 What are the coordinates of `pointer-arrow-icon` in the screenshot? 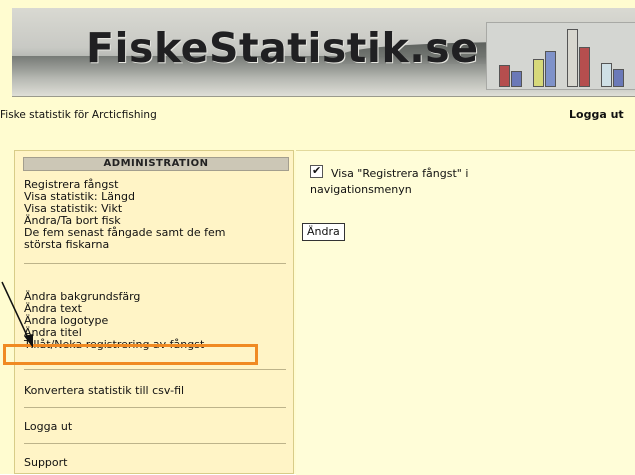 It's located at (17, 314).